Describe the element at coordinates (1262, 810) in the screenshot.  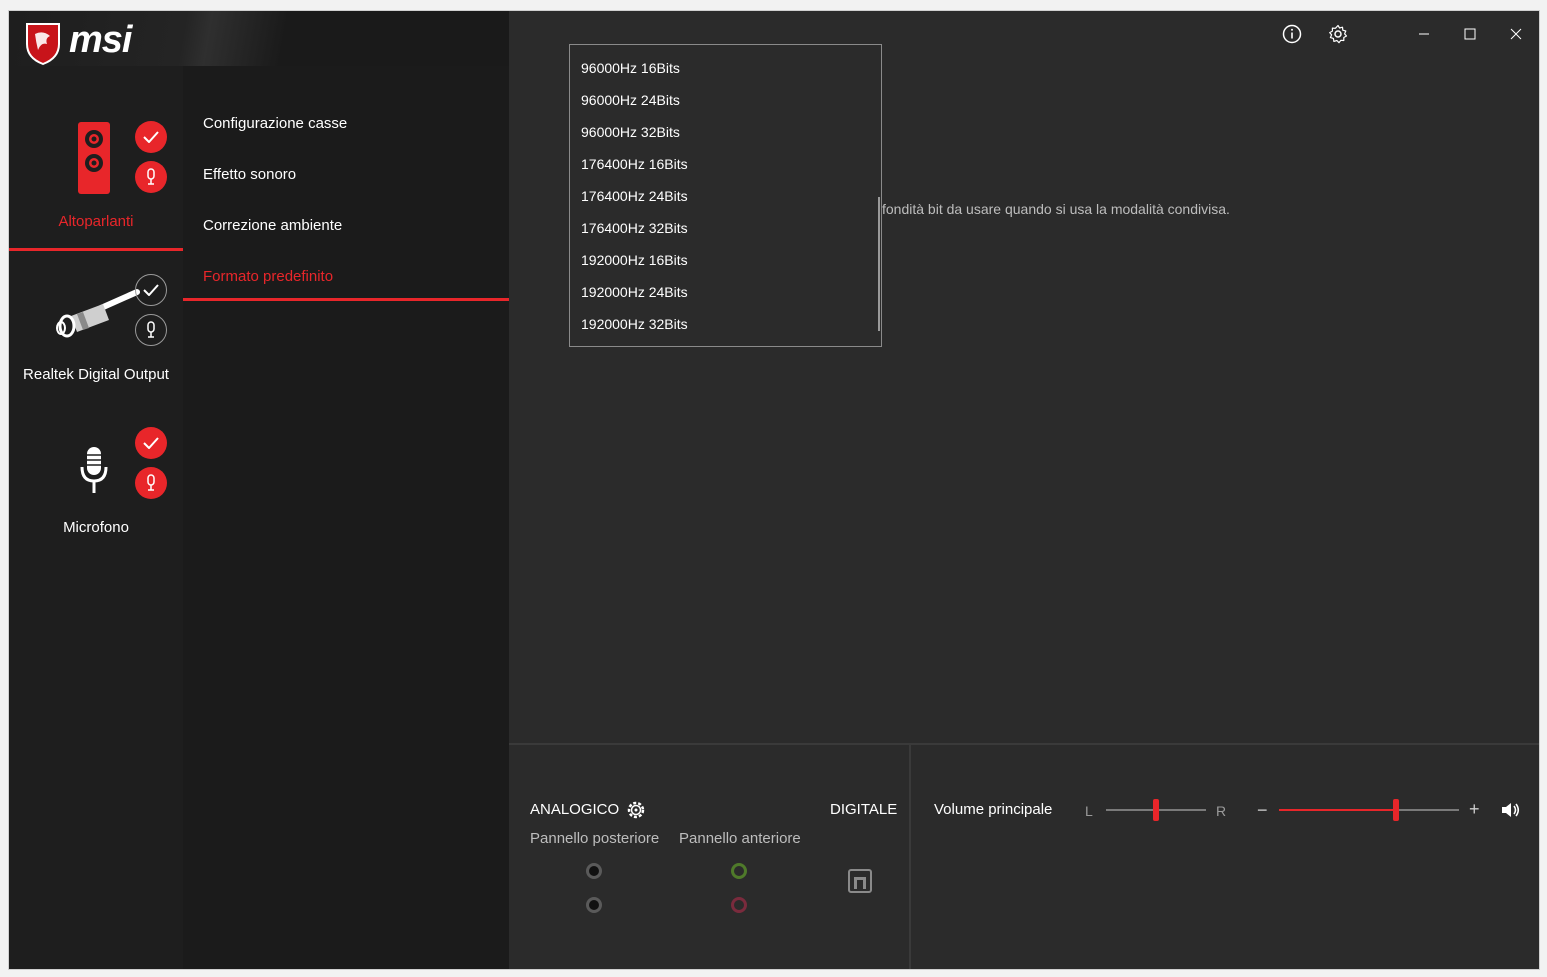
I see `volume-minus-button: −` at that location.